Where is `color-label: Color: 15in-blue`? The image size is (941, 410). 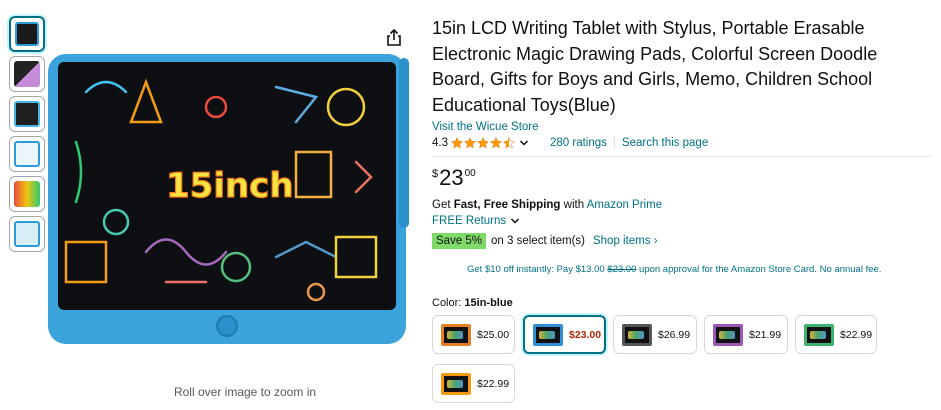 color-label: Color: 15in-blue is located at coordinates (472, 303).